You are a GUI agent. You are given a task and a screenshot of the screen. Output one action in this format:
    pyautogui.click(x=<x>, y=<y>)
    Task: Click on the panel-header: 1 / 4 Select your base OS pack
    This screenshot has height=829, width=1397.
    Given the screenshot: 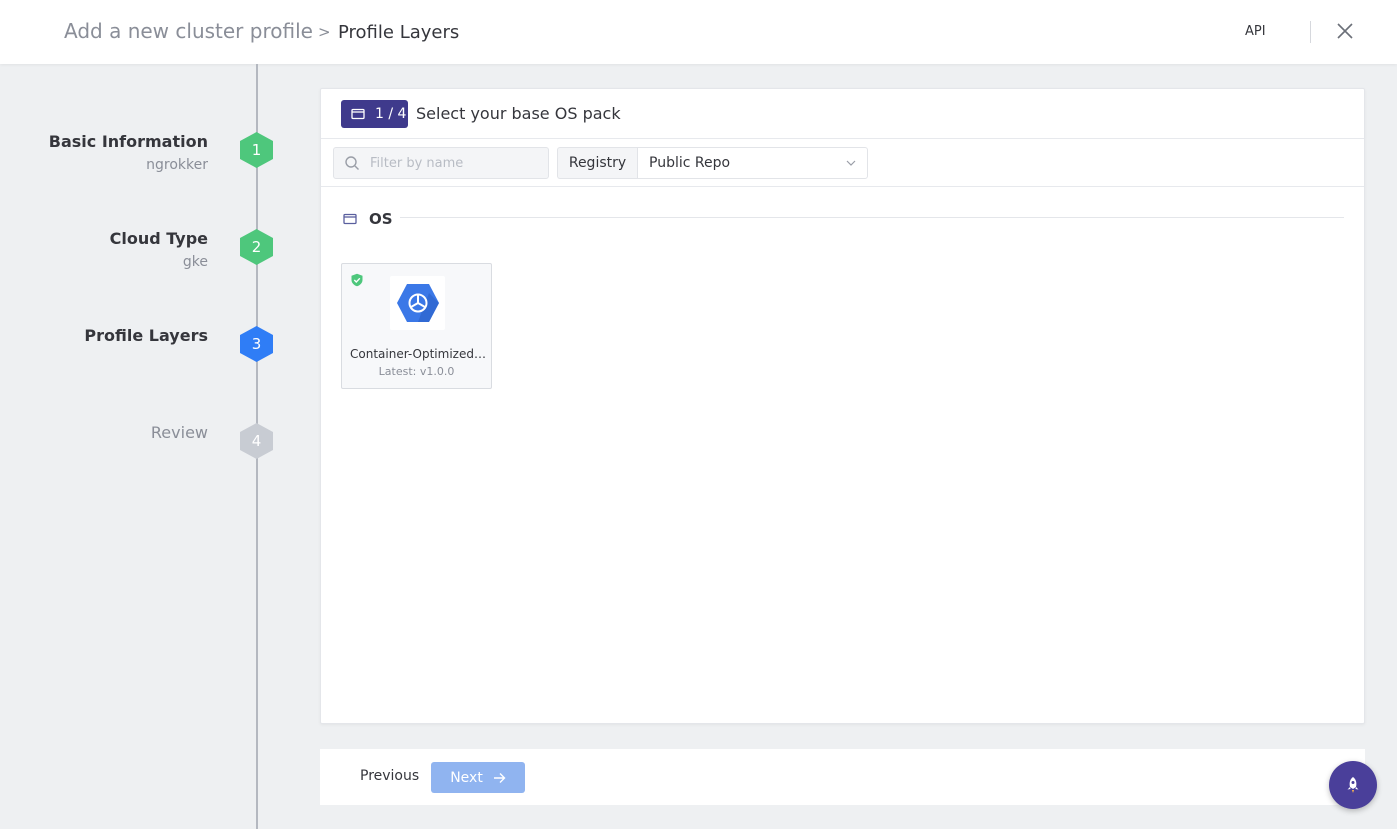 What is the action you would take?
    pyautogui.click(x=842, y=114)
    